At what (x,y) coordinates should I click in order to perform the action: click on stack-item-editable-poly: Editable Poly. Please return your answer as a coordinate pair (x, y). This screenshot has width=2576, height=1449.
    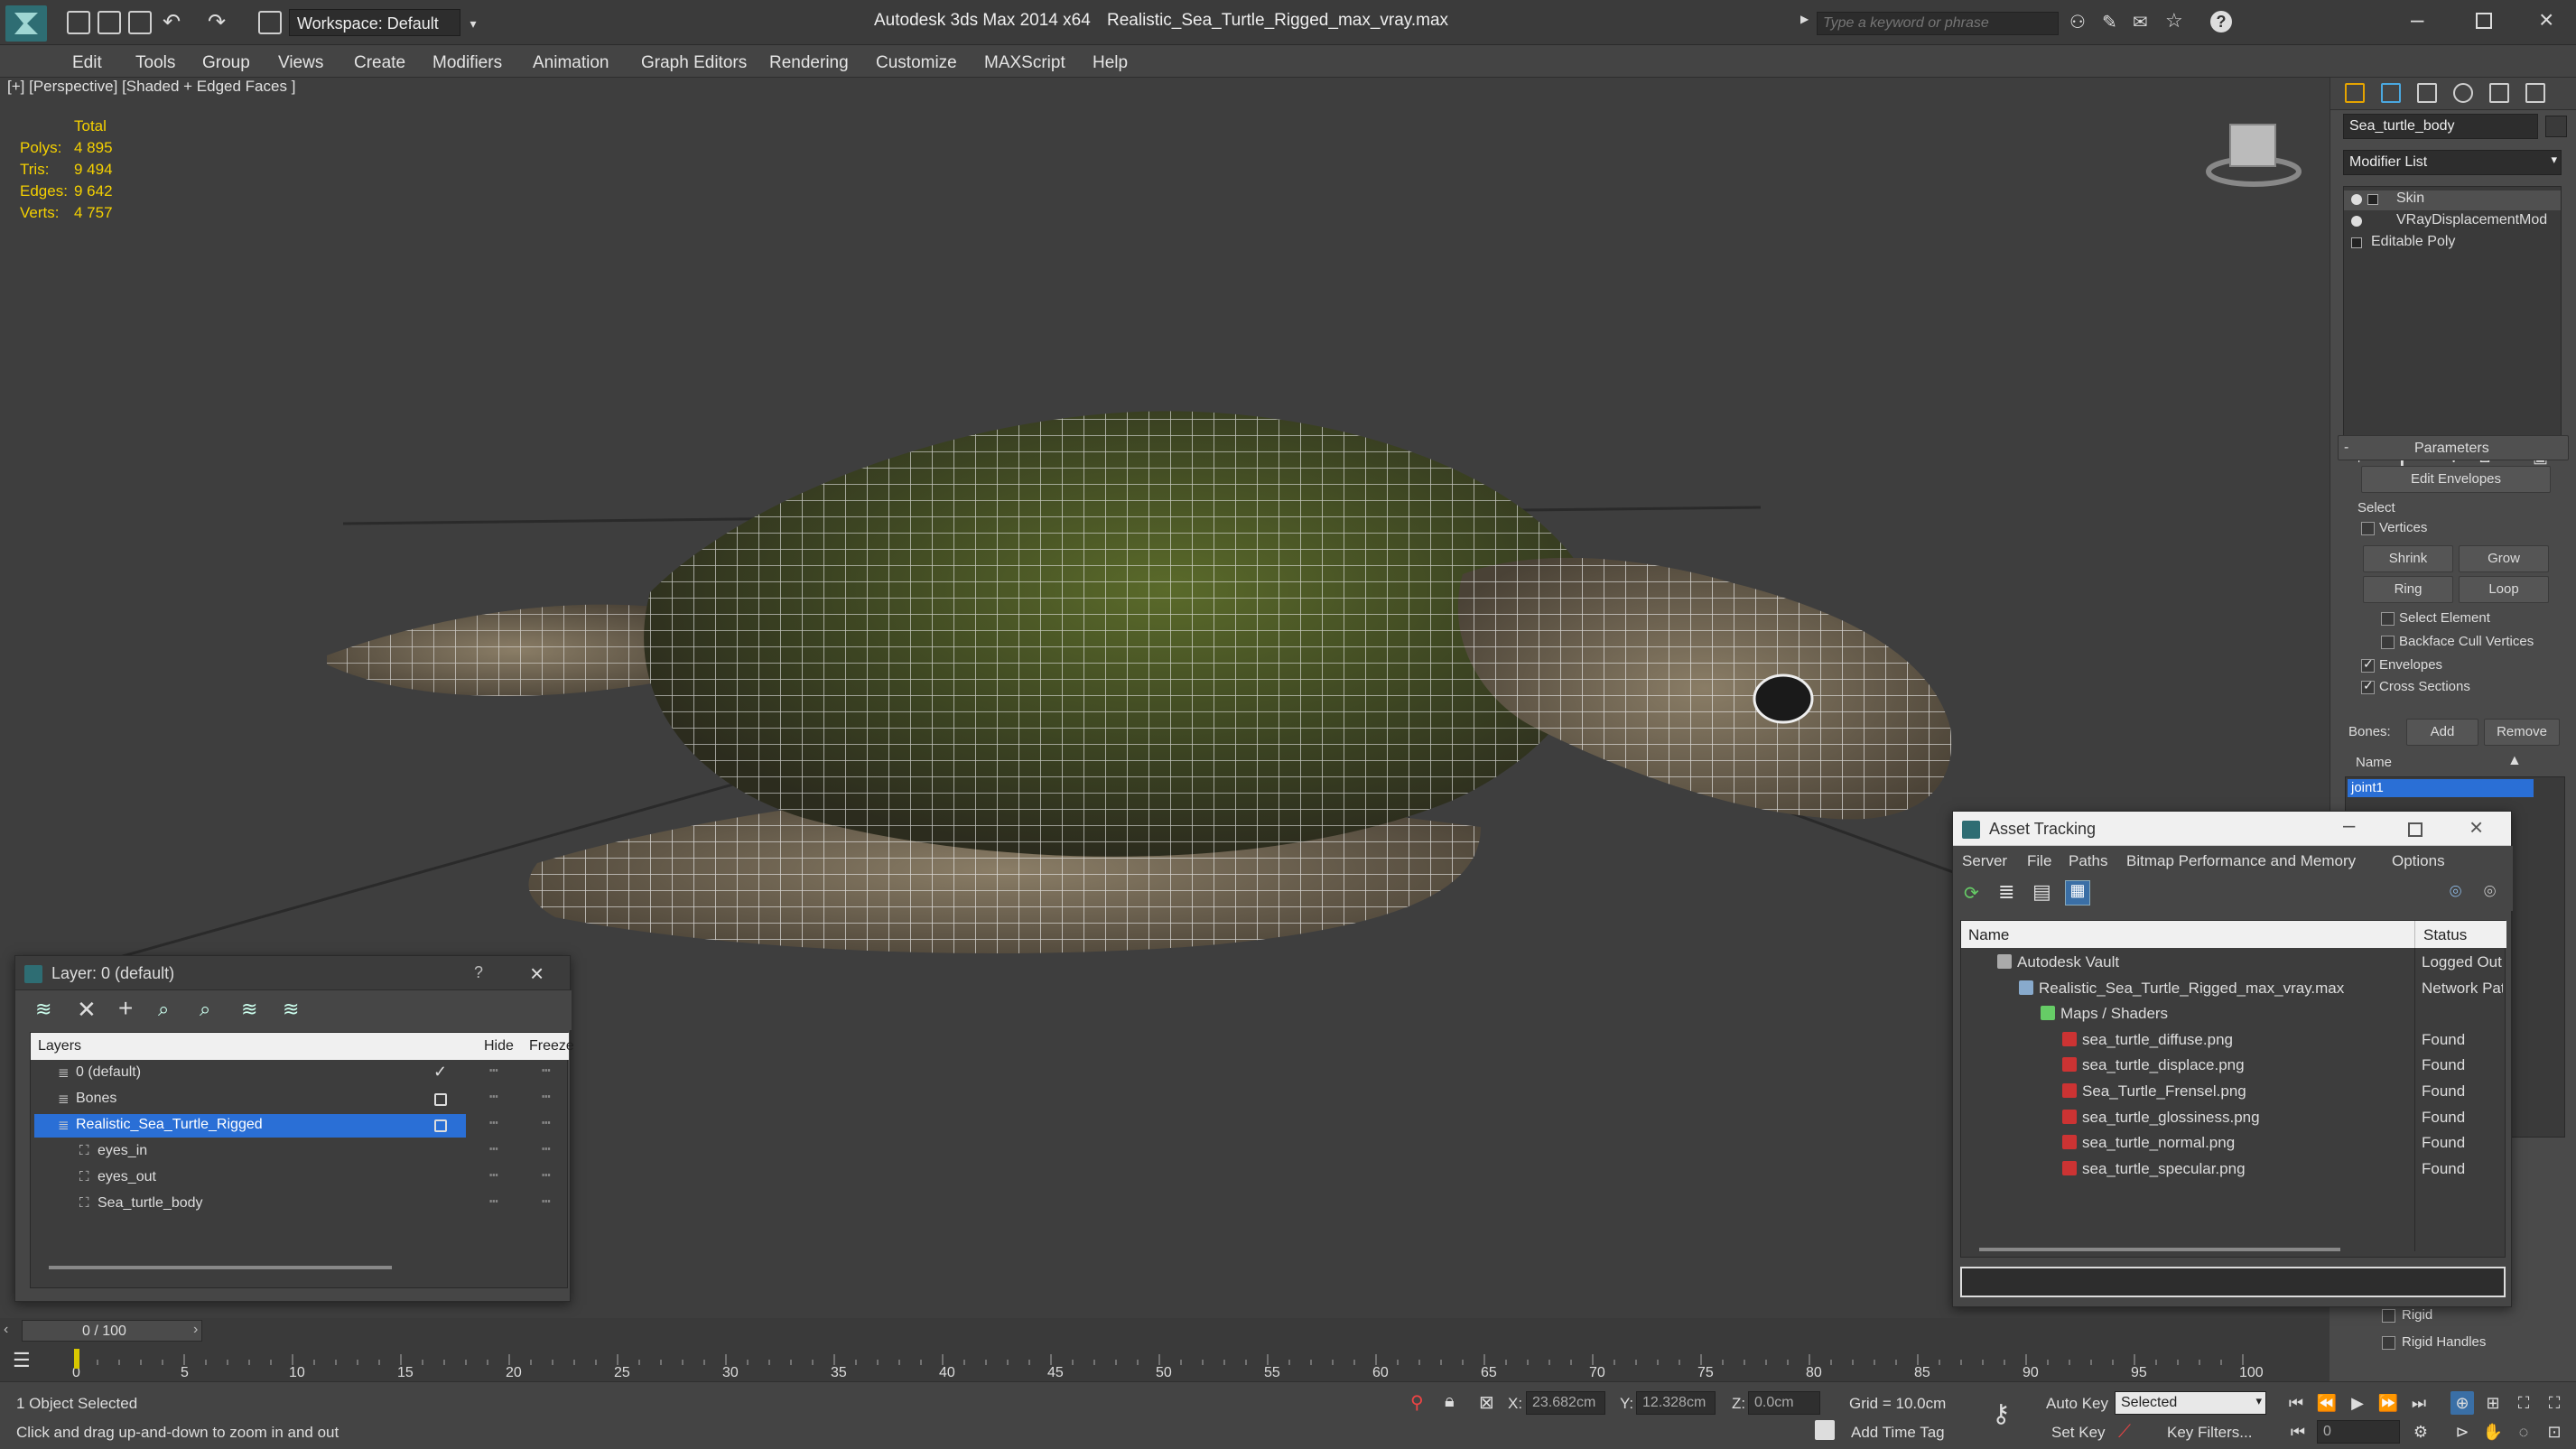
    Looking at the image, I should click on (2452, 244).